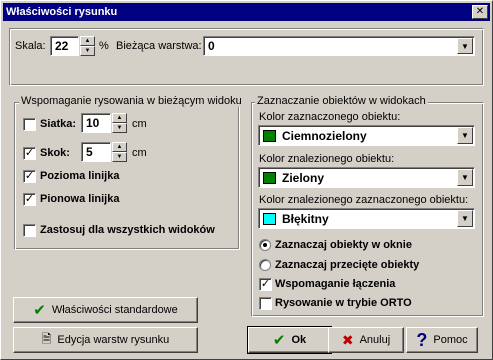 This screenshot has width=493, height=360. I want to click on help-button: ? Pomoc, so click(442, 340).